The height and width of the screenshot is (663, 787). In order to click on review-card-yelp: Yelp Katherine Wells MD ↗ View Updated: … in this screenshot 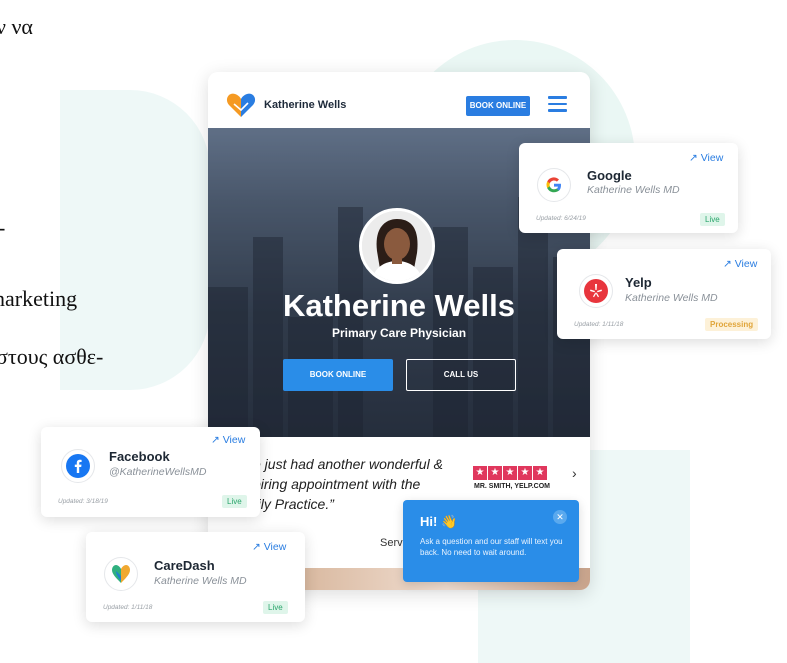, I will do `click(664, 294)`.